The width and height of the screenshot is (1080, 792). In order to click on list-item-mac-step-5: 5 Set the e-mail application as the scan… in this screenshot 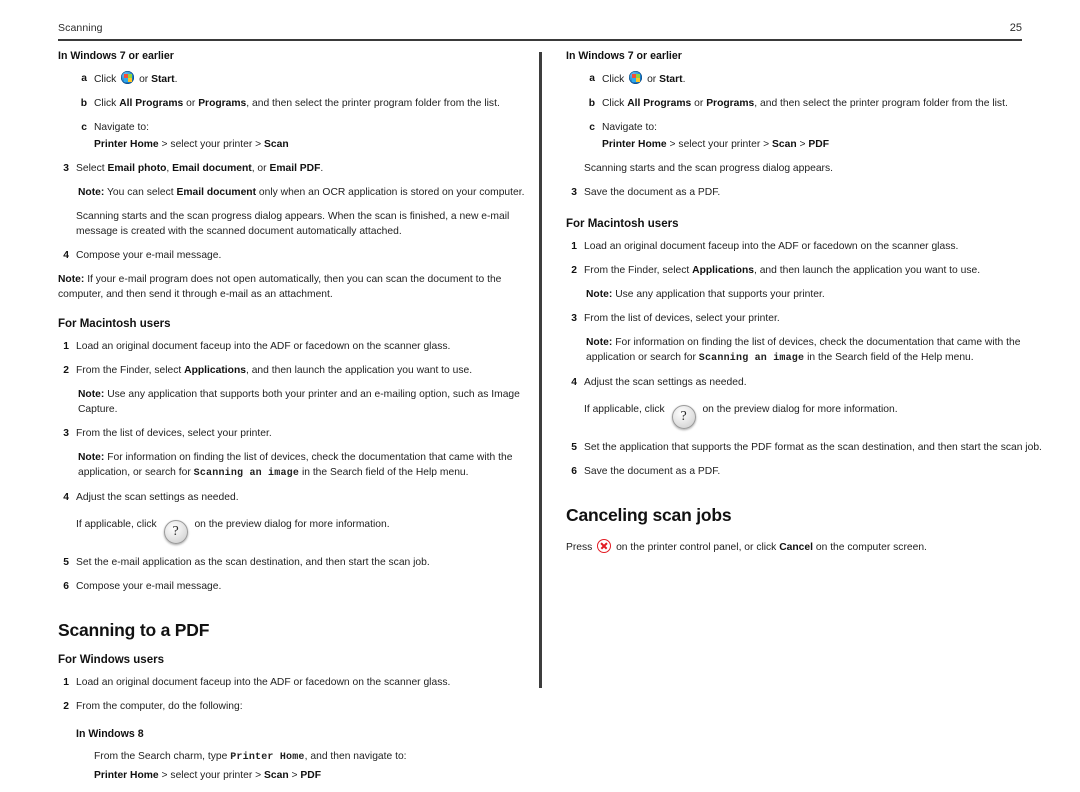, I will do `click(298, 562)`.